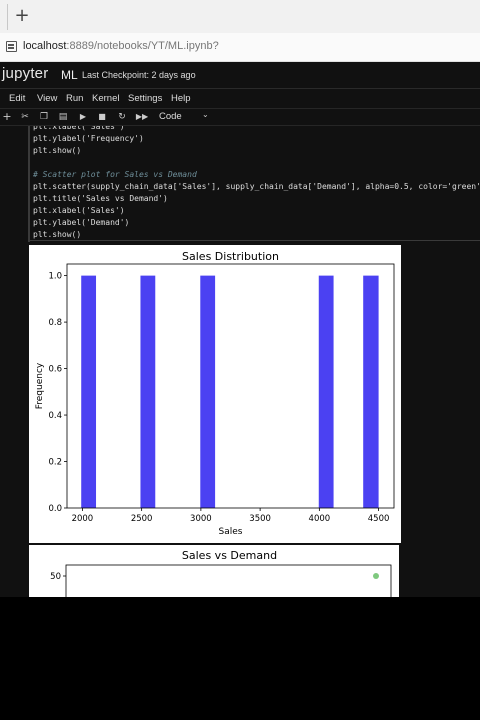  Describe the element at coordinates (139, 75) in the screenshot. I see `checkpoint-status: Last Checkpoint: 2 days ago` at that location.